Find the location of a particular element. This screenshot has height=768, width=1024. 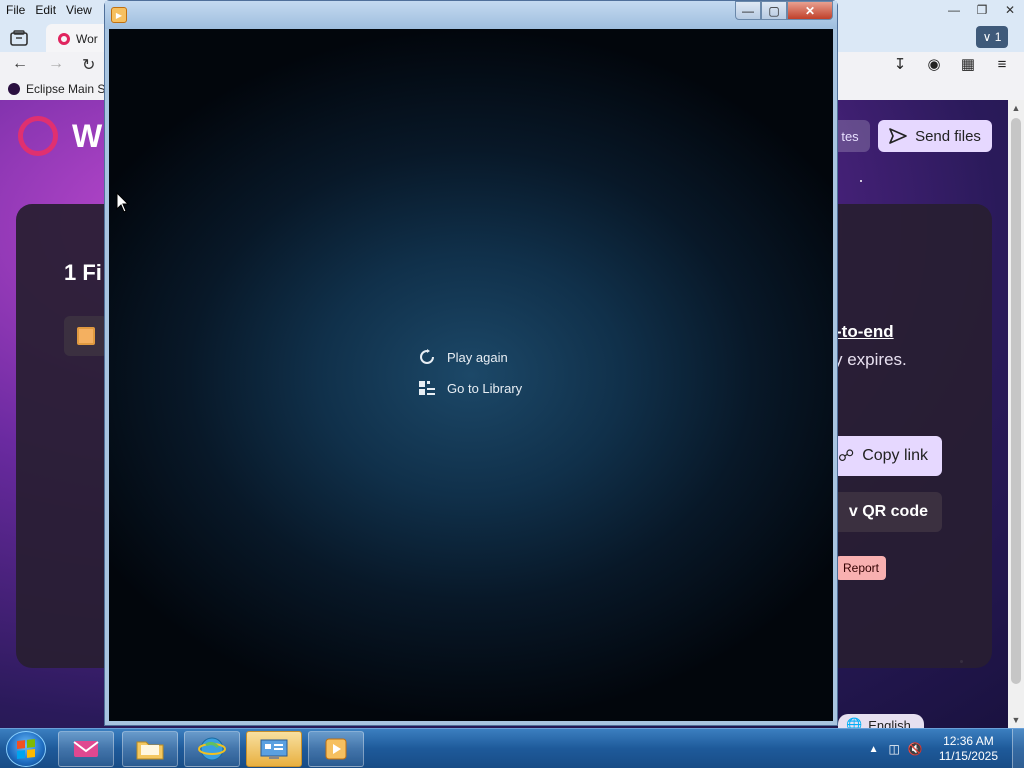

library-icon is located at coordinates (427, 388).